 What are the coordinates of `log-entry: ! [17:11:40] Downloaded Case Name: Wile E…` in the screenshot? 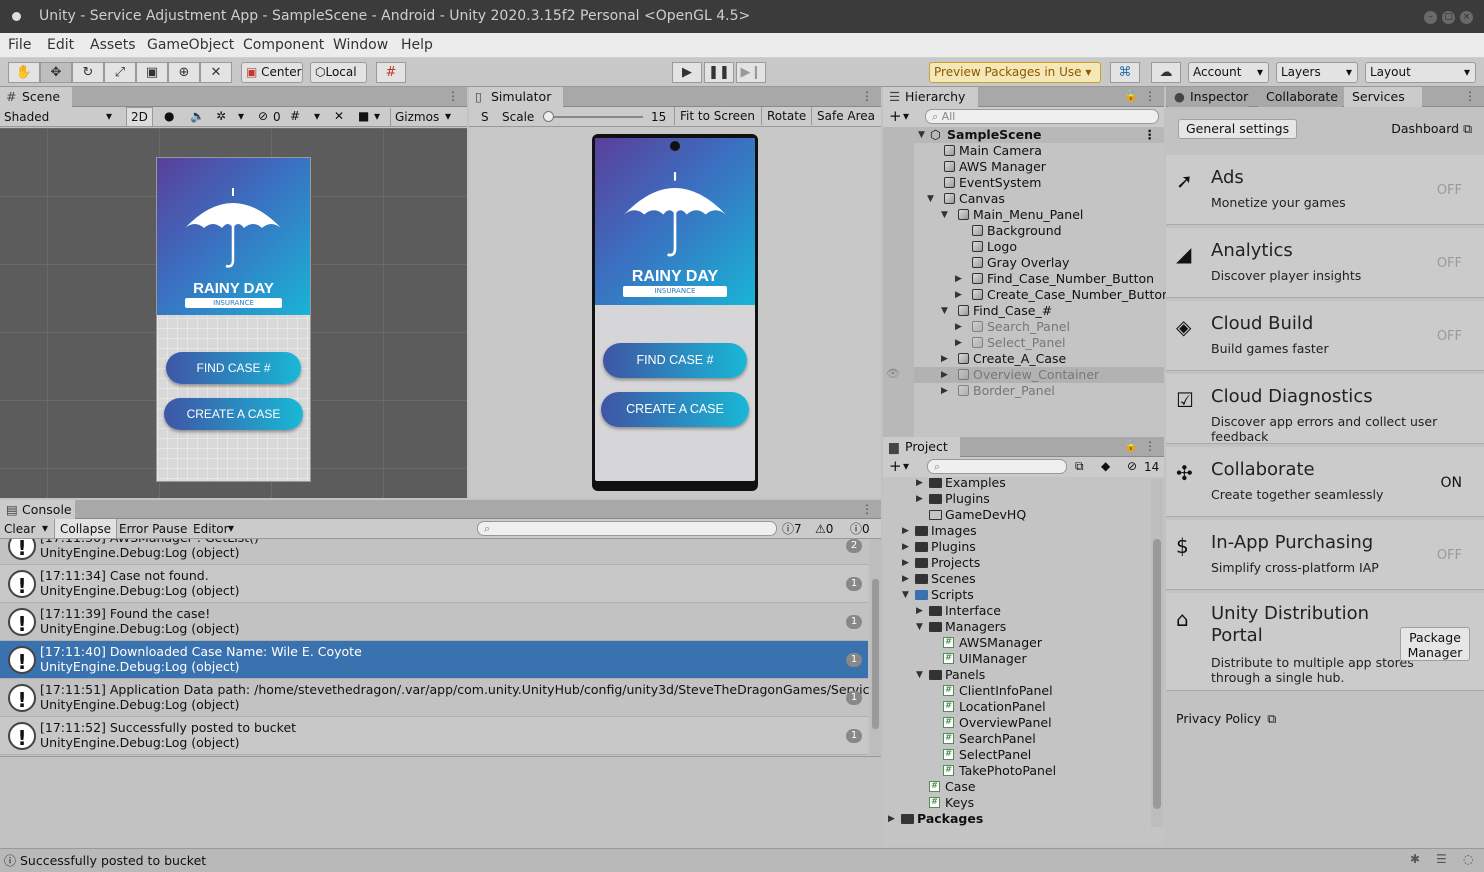 It's located at (434, 660).